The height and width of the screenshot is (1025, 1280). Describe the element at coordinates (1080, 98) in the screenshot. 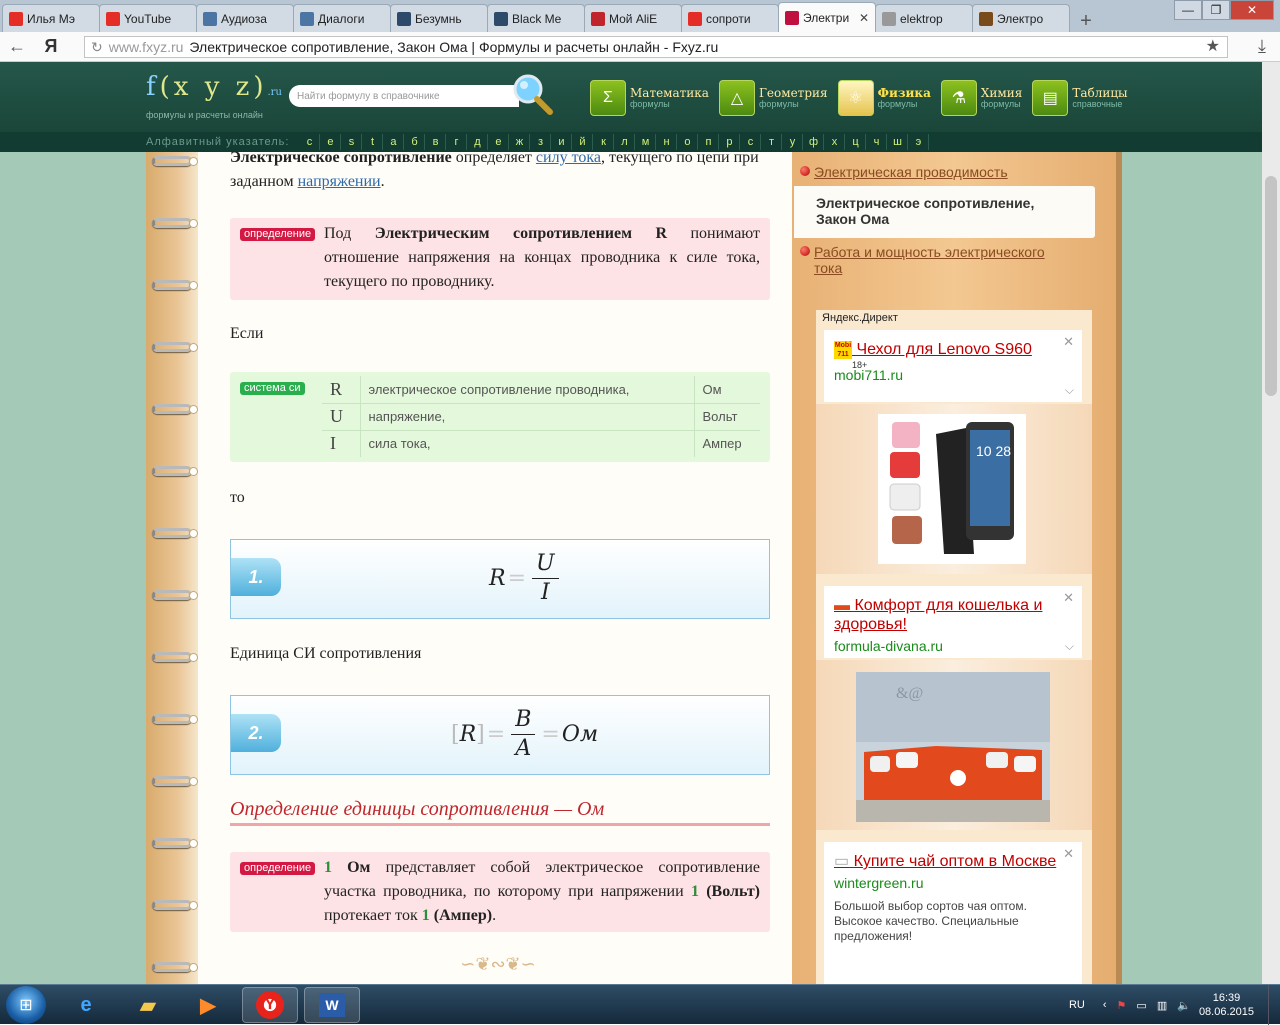

I see `category-4: ▤ Таблицы справочные` at that location.